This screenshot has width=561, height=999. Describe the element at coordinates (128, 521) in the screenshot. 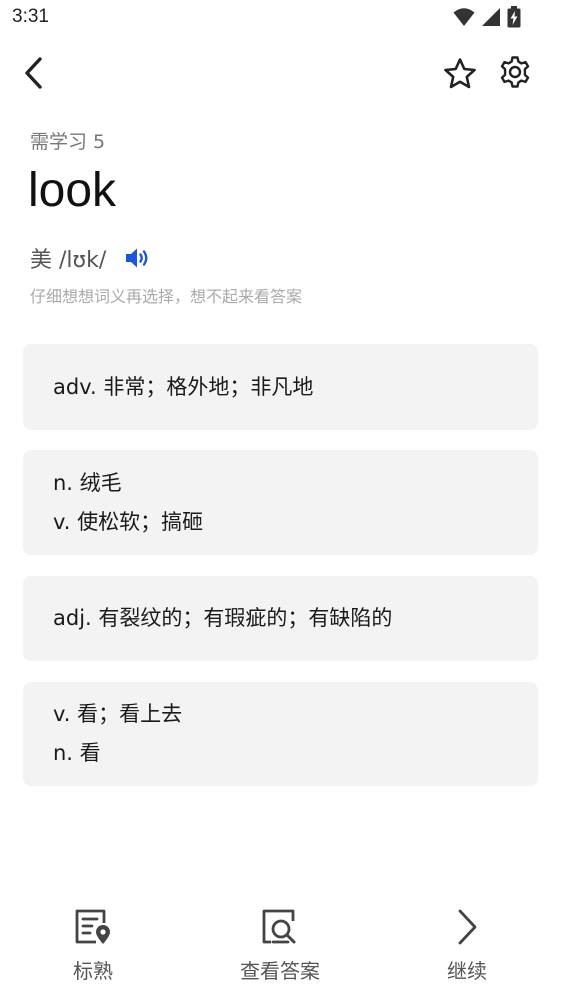

I see `option-text: v. 使松软；搞砸` at that location.